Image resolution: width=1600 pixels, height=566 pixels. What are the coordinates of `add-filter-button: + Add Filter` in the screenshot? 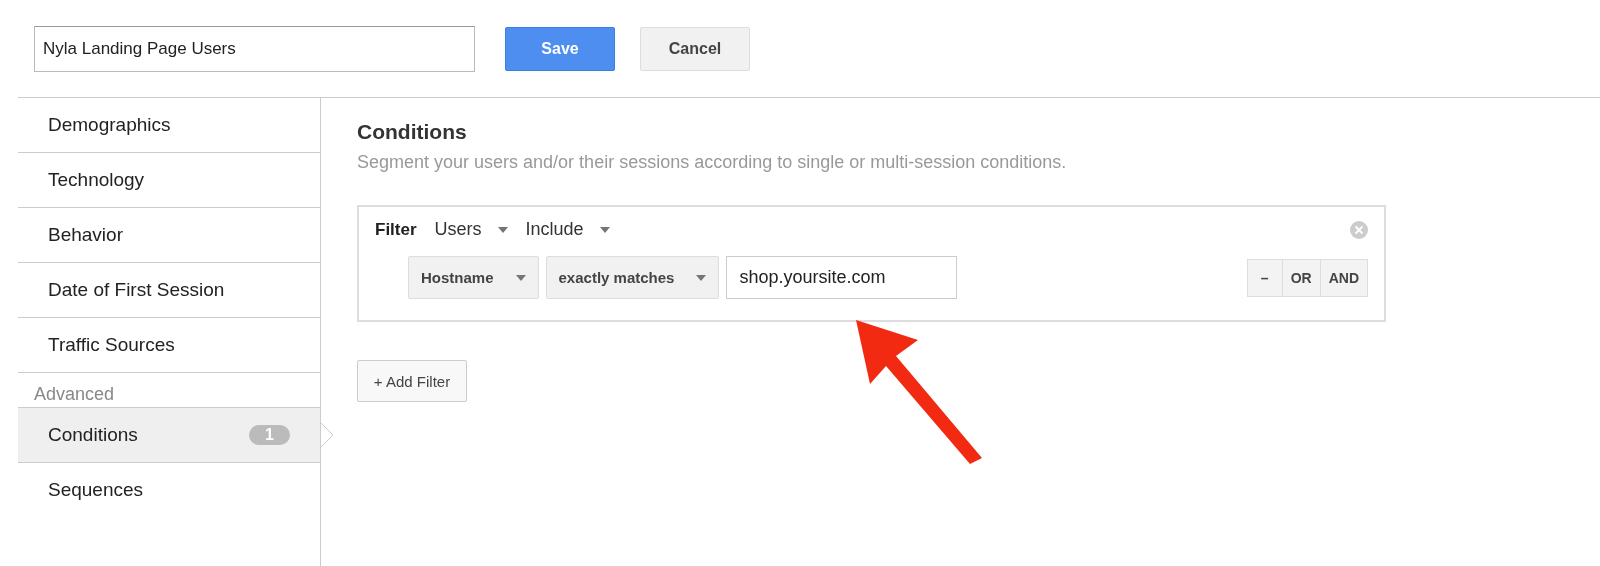 It's located at (412, 381).